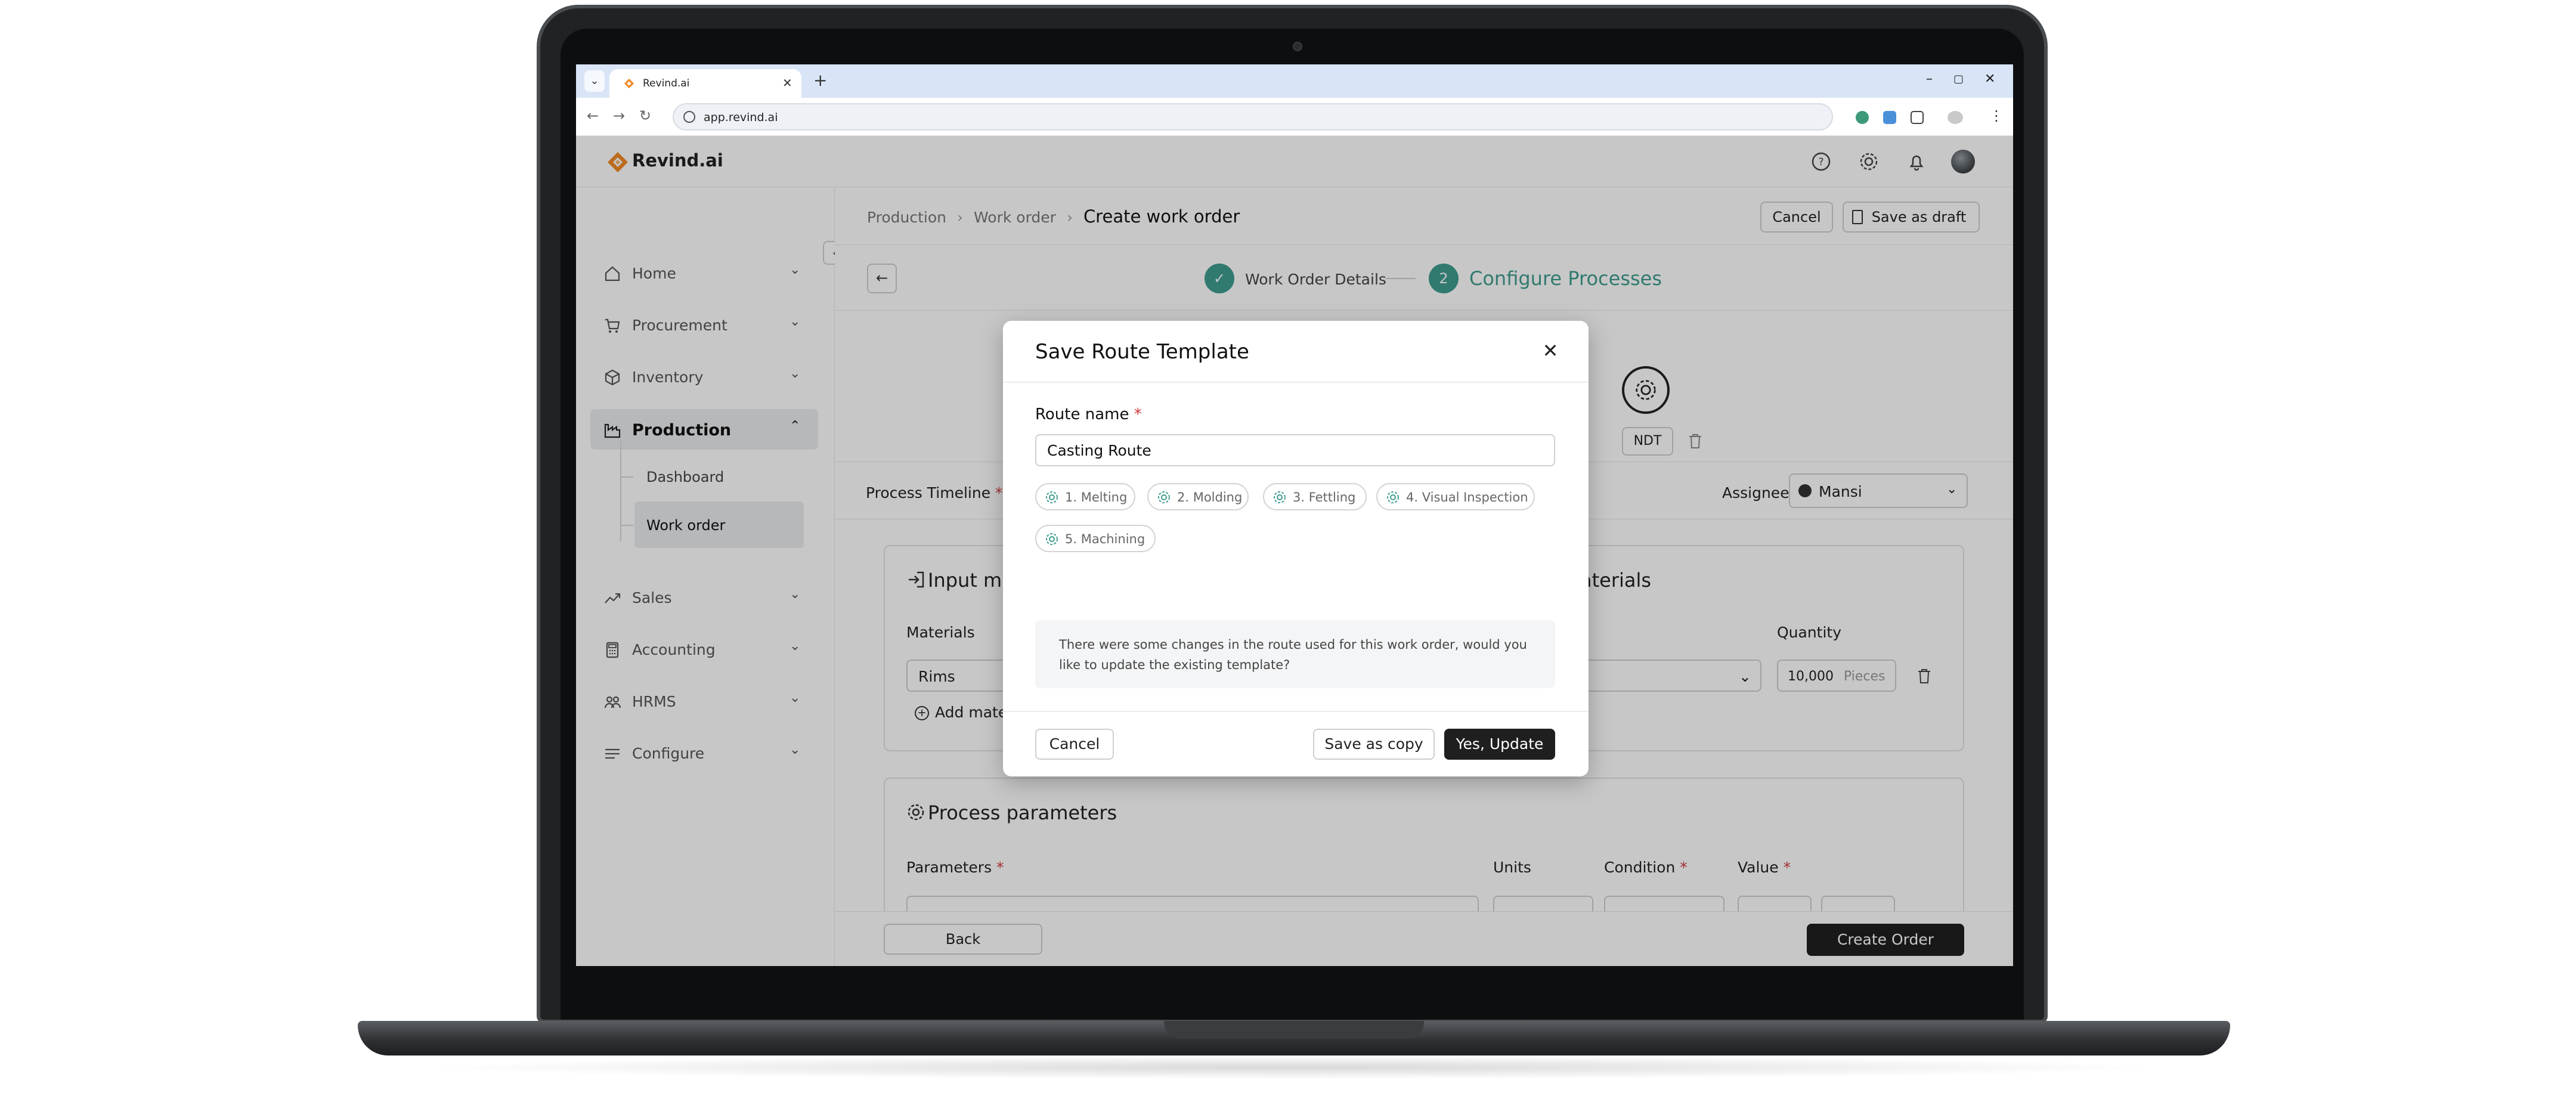 The width and height of the screenshot is (2576, 1102). What do you see at coordinates (689, 117) in the screenshot?
I see `site-info-icon` at bounding box center [689, 117].